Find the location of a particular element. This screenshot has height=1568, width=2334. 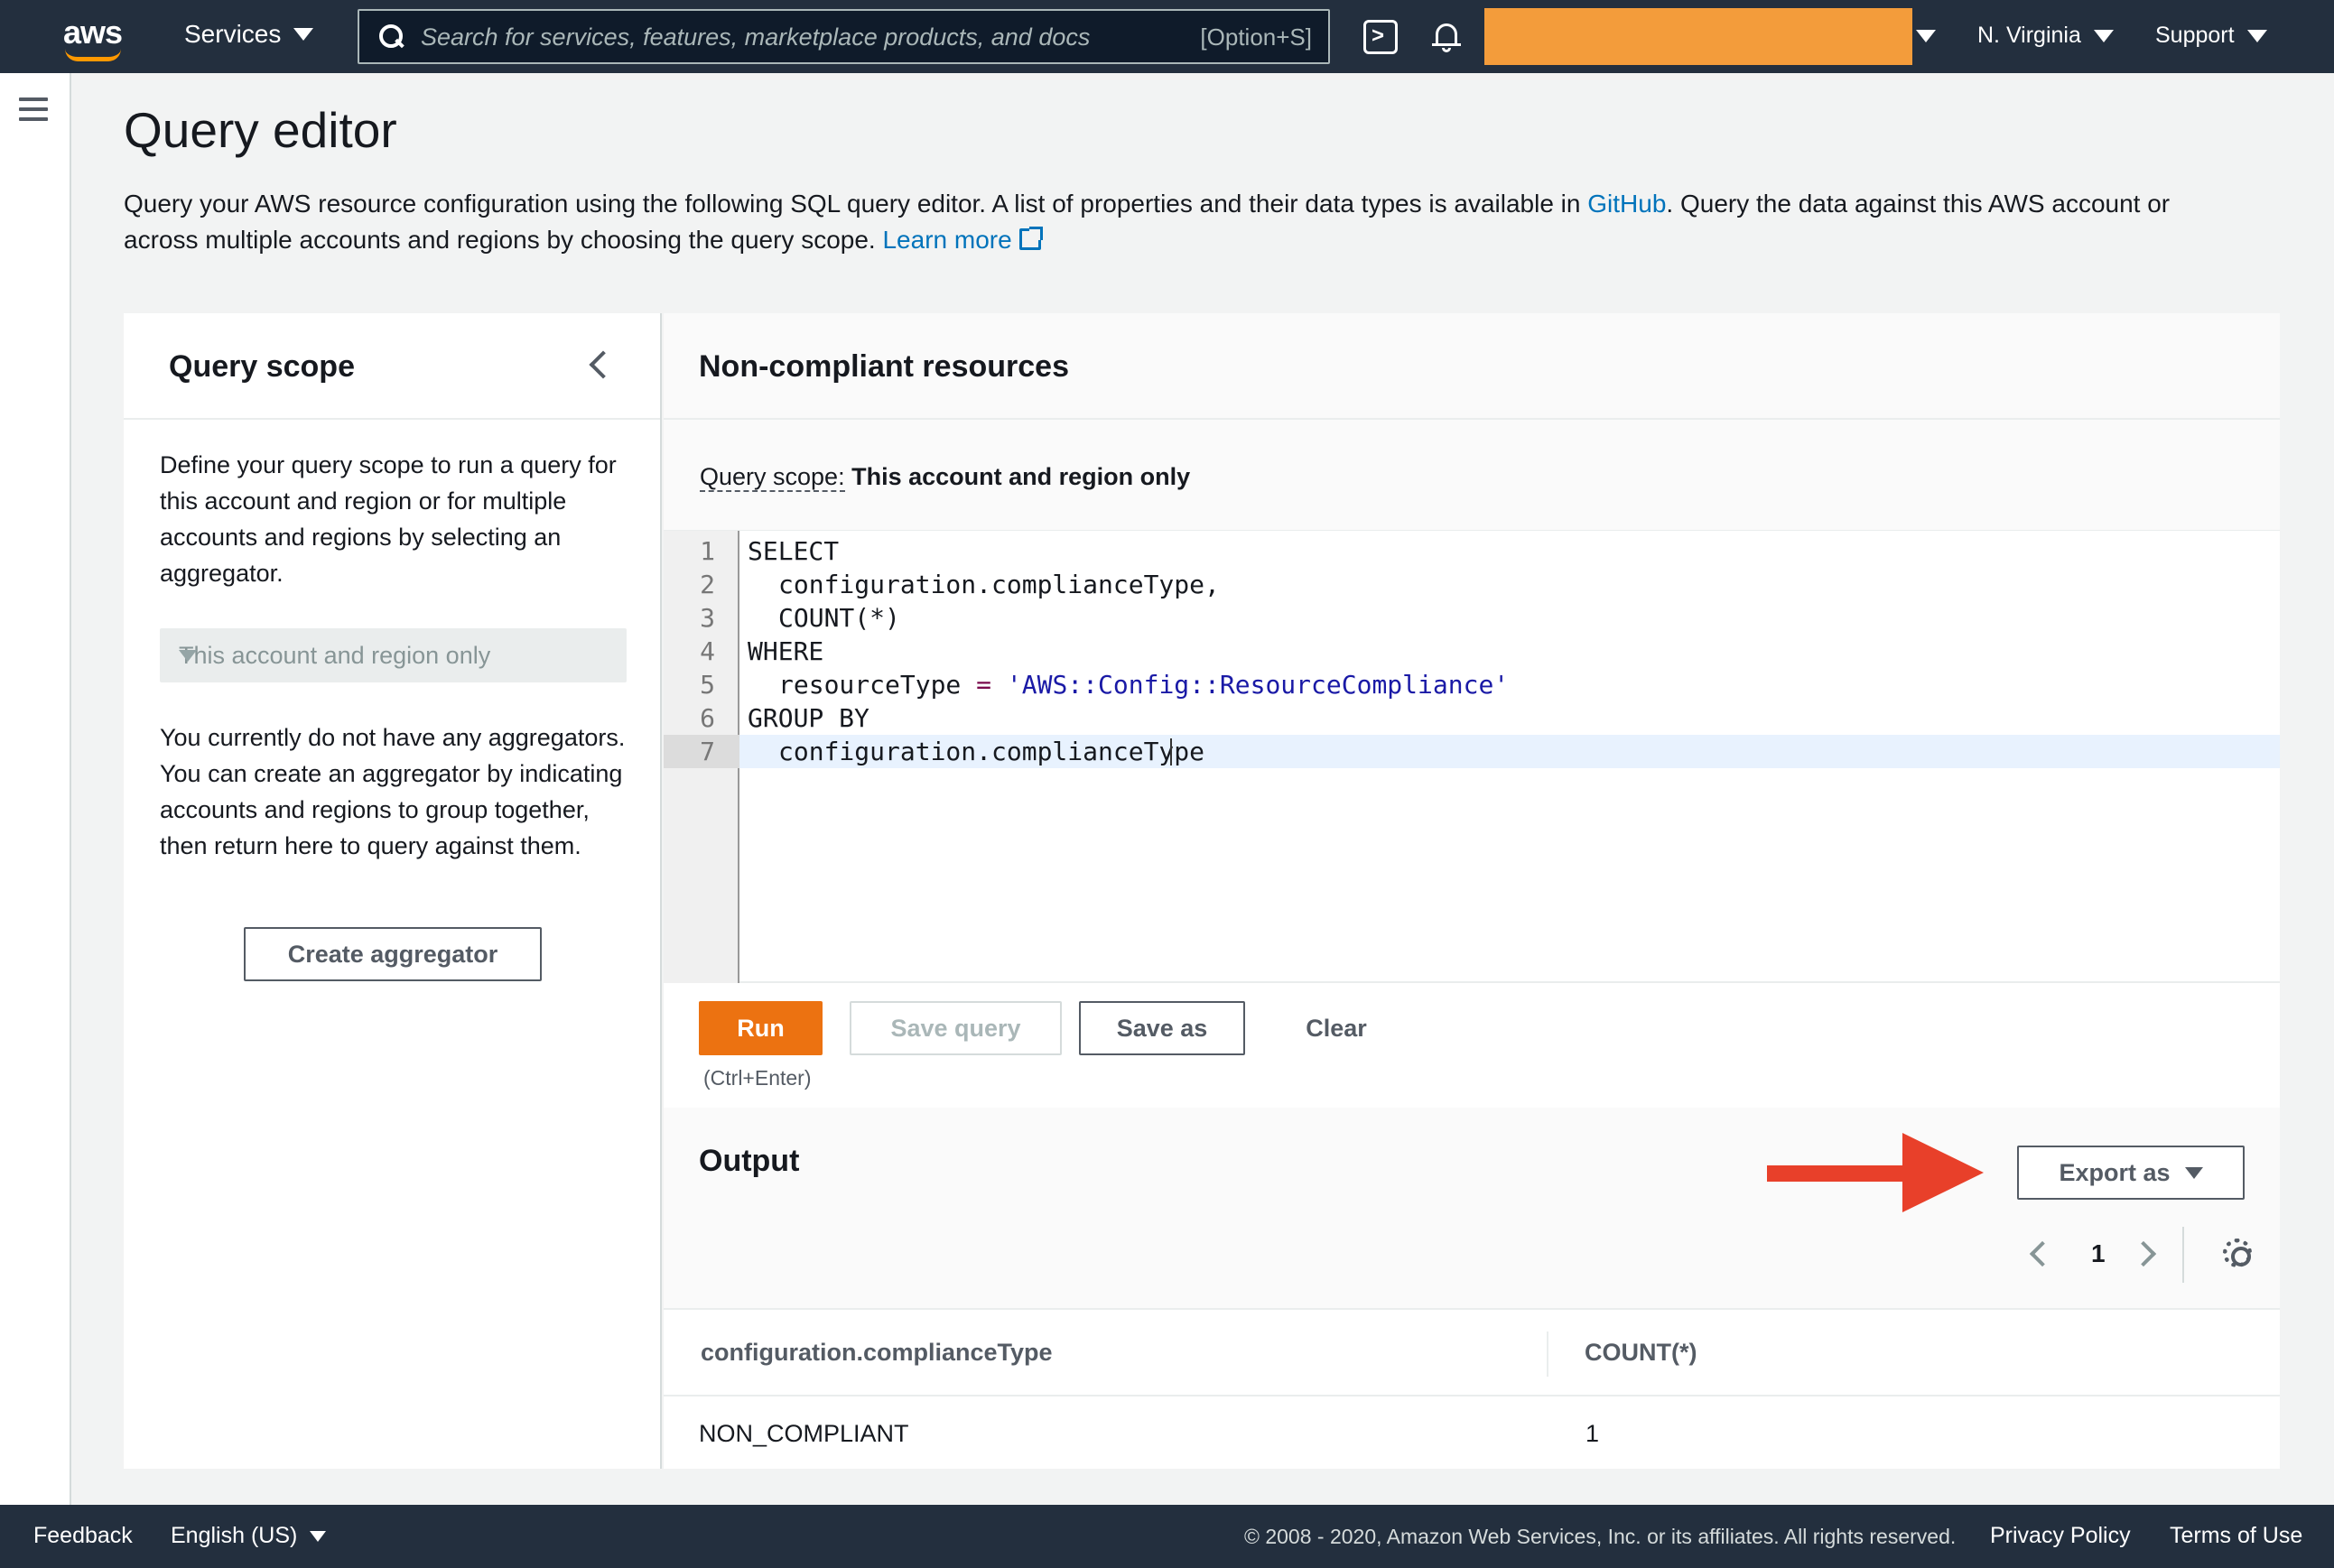

aws-logo: aws is located at coordinates (94, 38).